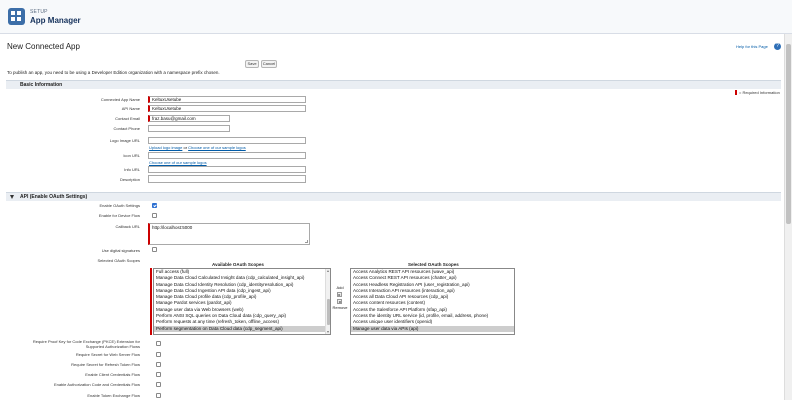  I want to click on question-icon: ?, so click(777, 46).